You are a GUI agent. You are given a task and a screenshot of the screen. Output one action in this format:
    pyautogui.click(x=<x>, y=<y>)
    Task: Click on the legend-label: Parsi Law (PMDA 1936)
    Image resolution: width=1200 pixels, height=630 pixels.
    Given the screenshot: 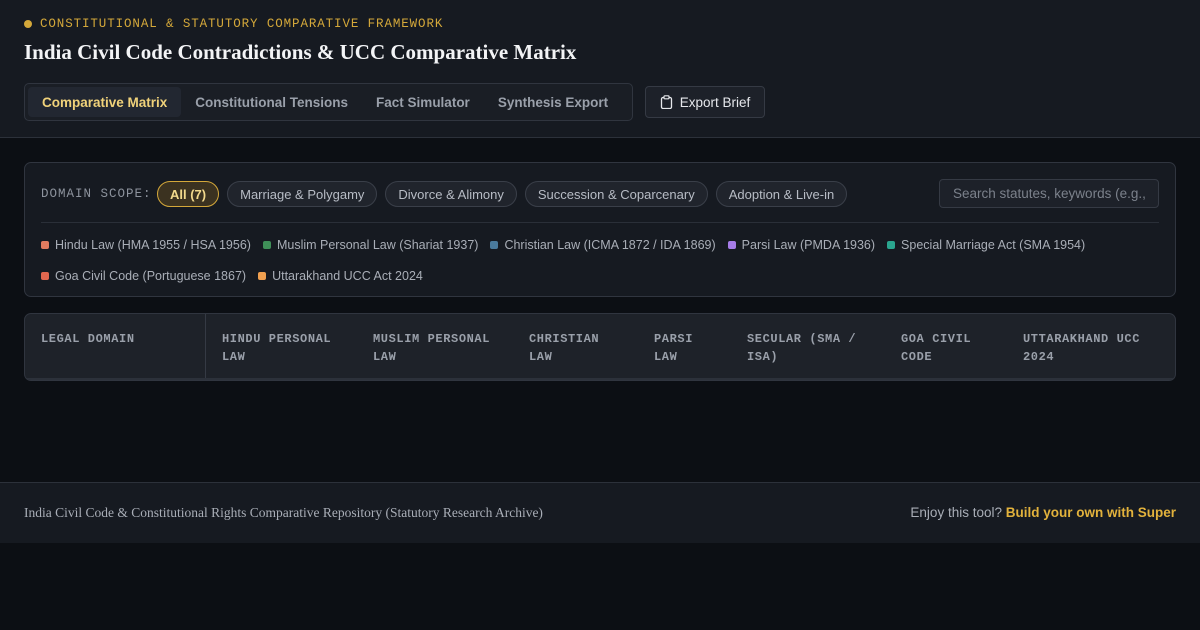 What is the action you would take?
    pyautogui.click(x=808, y=244)
    